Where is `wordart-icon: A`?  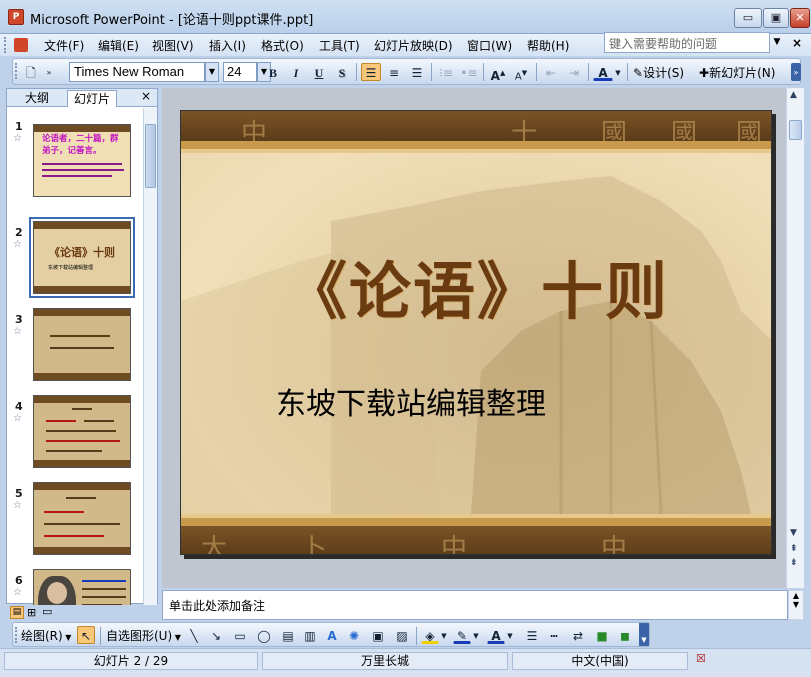 wordart-icon: A is located at coordinates (332, 635).